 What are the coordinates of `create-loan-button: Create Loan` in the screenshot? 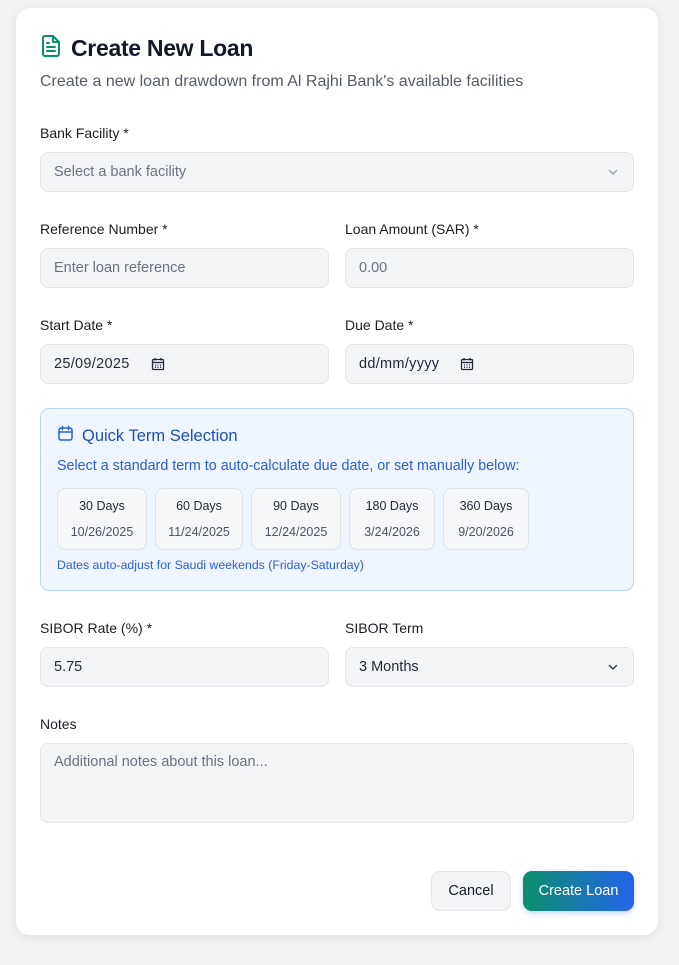 It's located at (578, 891).